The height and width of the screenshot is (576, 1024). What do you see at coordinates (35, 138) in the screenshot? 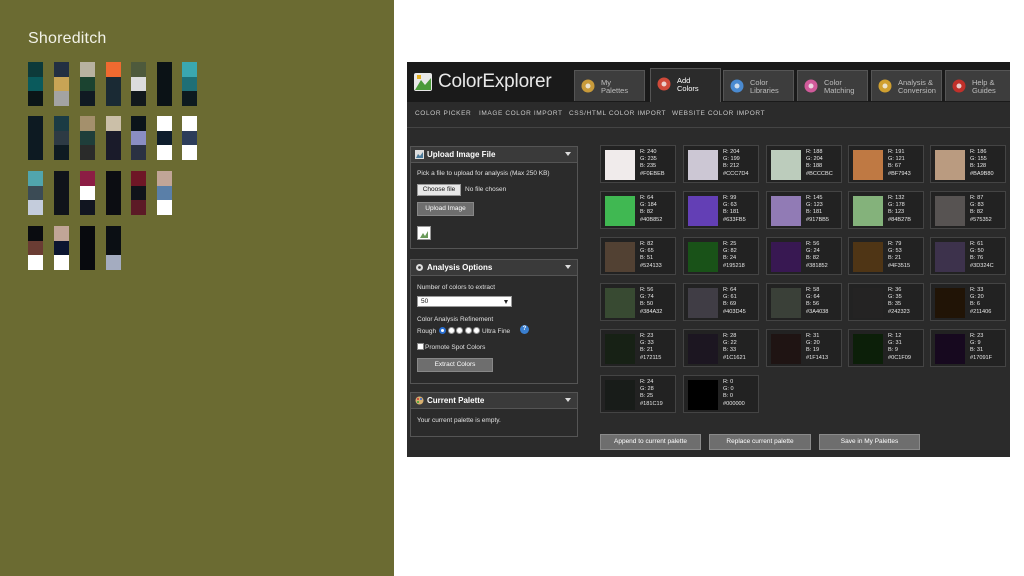
I see `palette-strip` at bounding box center [35, 138].